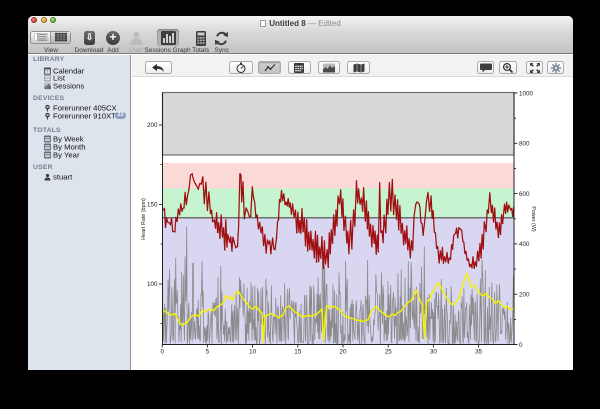  What do you see at coordinates (524, 244) in the screenshot?
I see `svg-text: 400` at bounding box center [524, 244].